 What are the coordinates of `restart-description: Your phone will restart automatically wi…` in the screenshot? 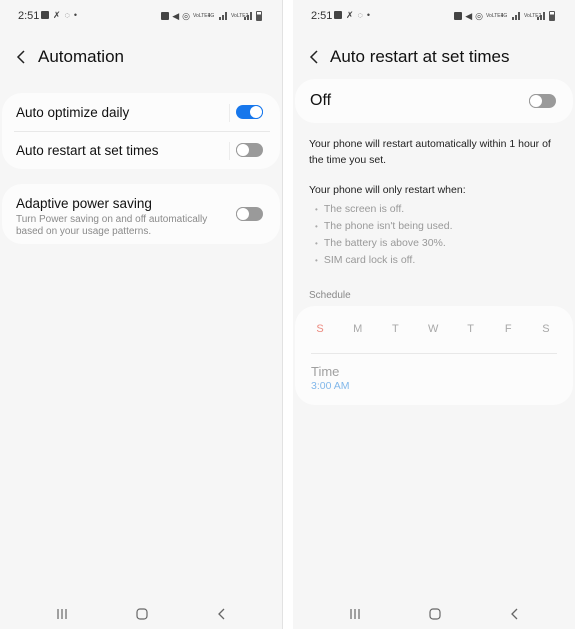 It's located at (430, 152).